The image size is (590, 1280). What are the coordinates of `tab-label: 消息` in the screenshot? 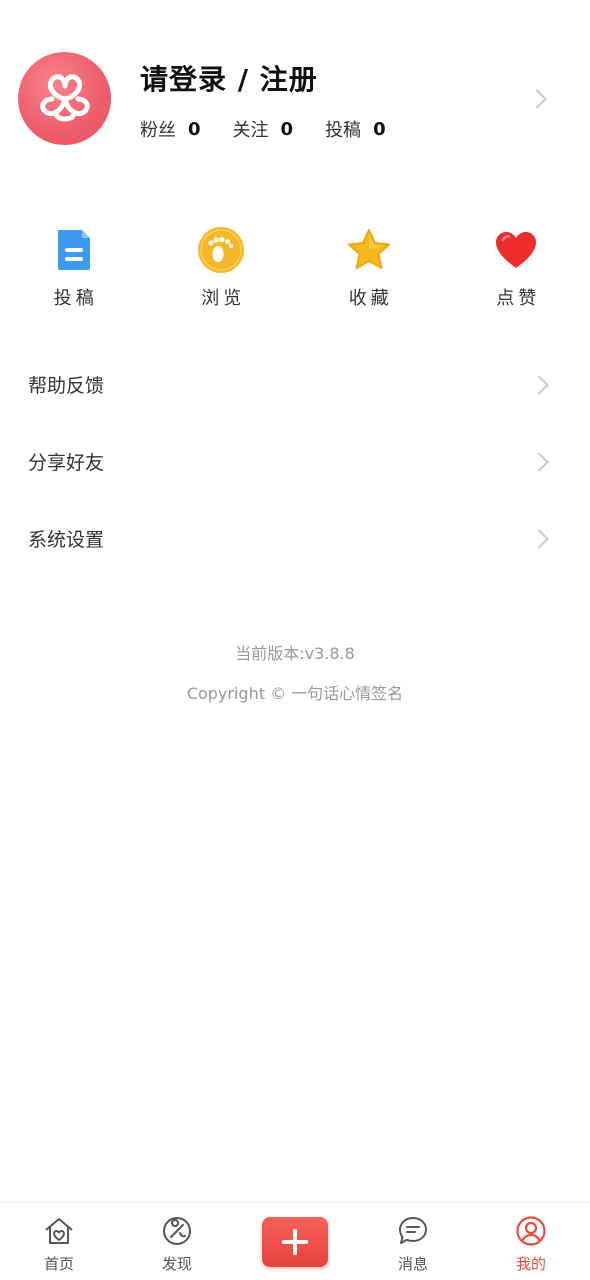 It's located at (412, 1264).